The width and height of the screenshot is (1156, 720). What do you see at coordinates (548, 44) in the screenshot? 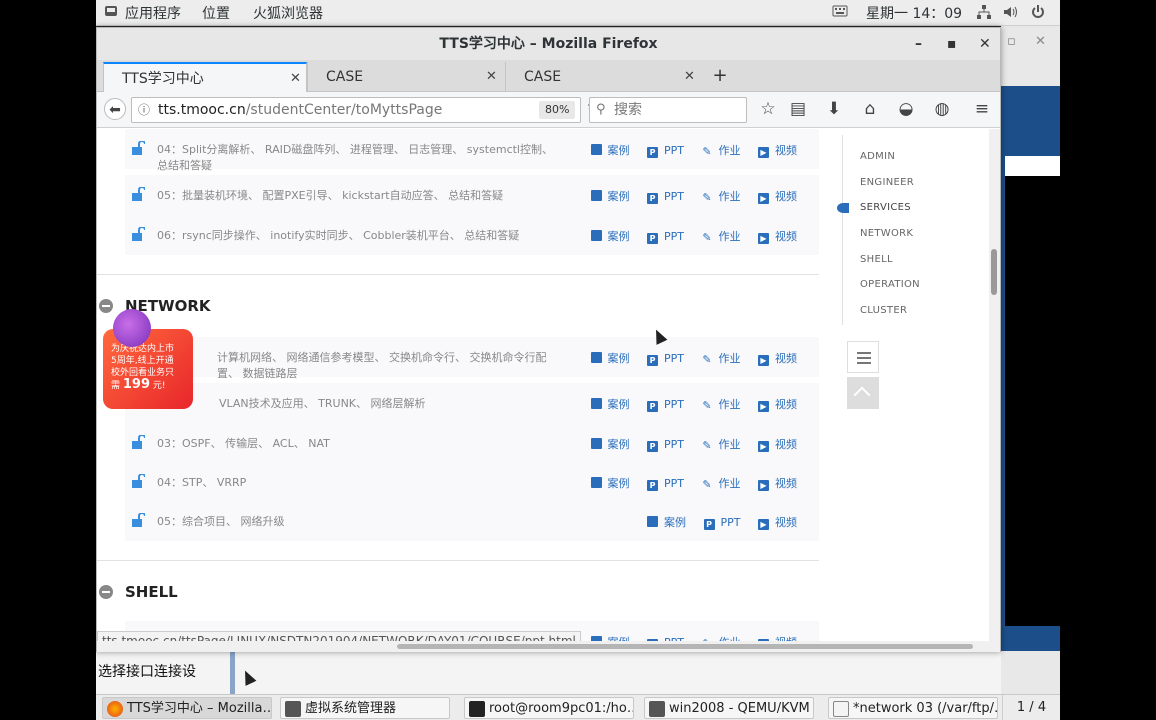
I see `window-titlebar: TTS学习中心 – Mozilla Firefox – ▪ ✕` at bounding box center [548, 44].